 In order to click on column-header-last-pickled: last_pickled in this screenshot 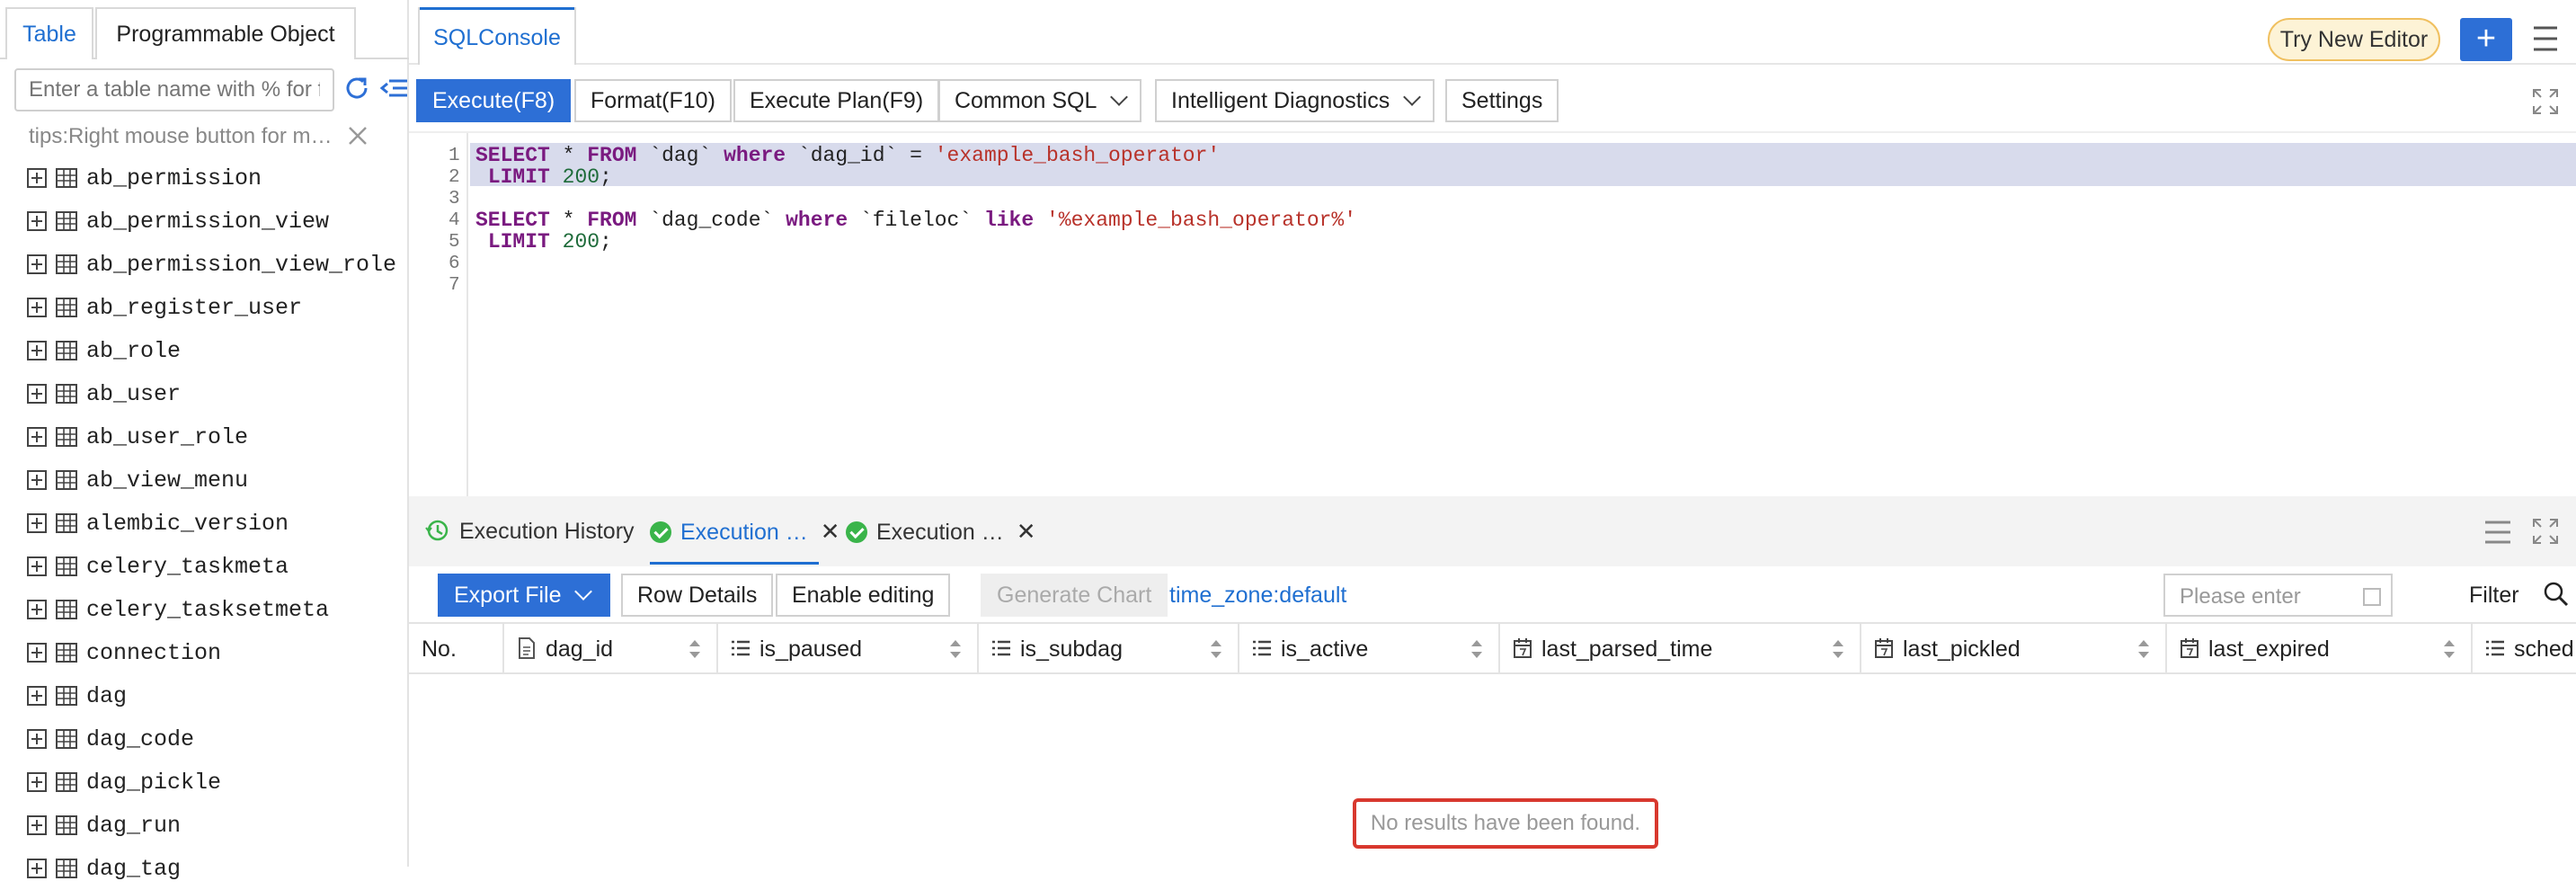, I will do `click(2014, 649)`.